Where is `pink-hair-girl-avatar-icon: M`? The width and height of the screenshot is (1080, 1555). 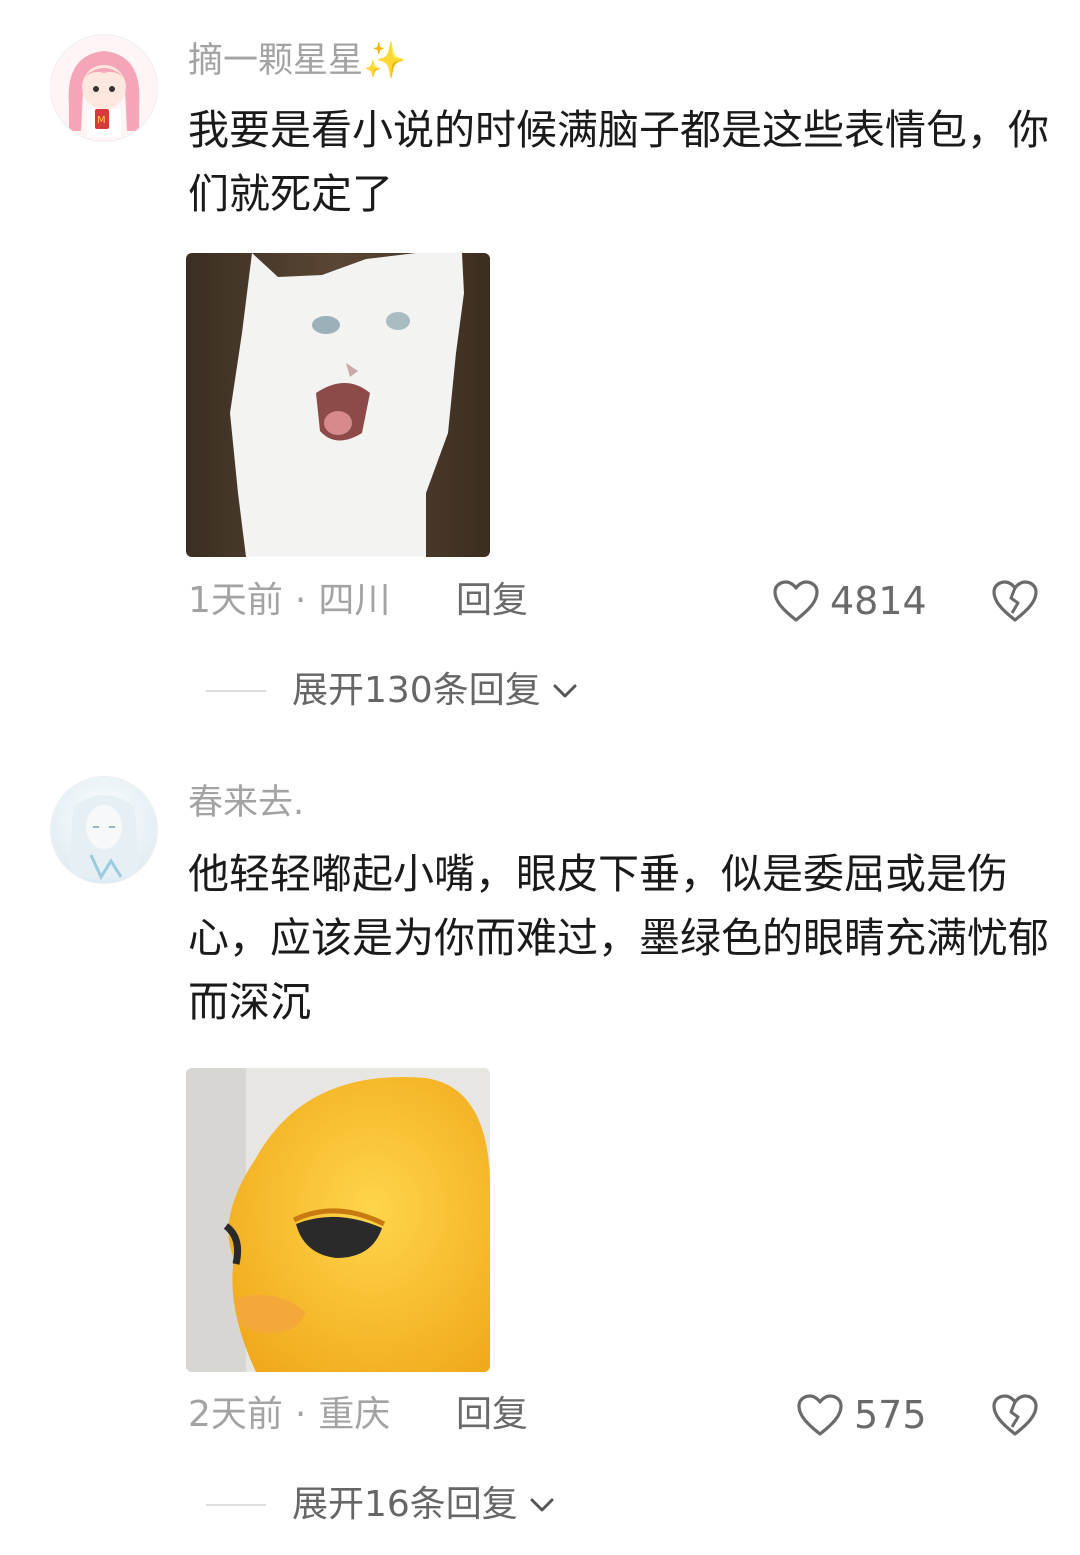
pink-hair-girl-avatar-icon: M is located at coordinates (104, 88).